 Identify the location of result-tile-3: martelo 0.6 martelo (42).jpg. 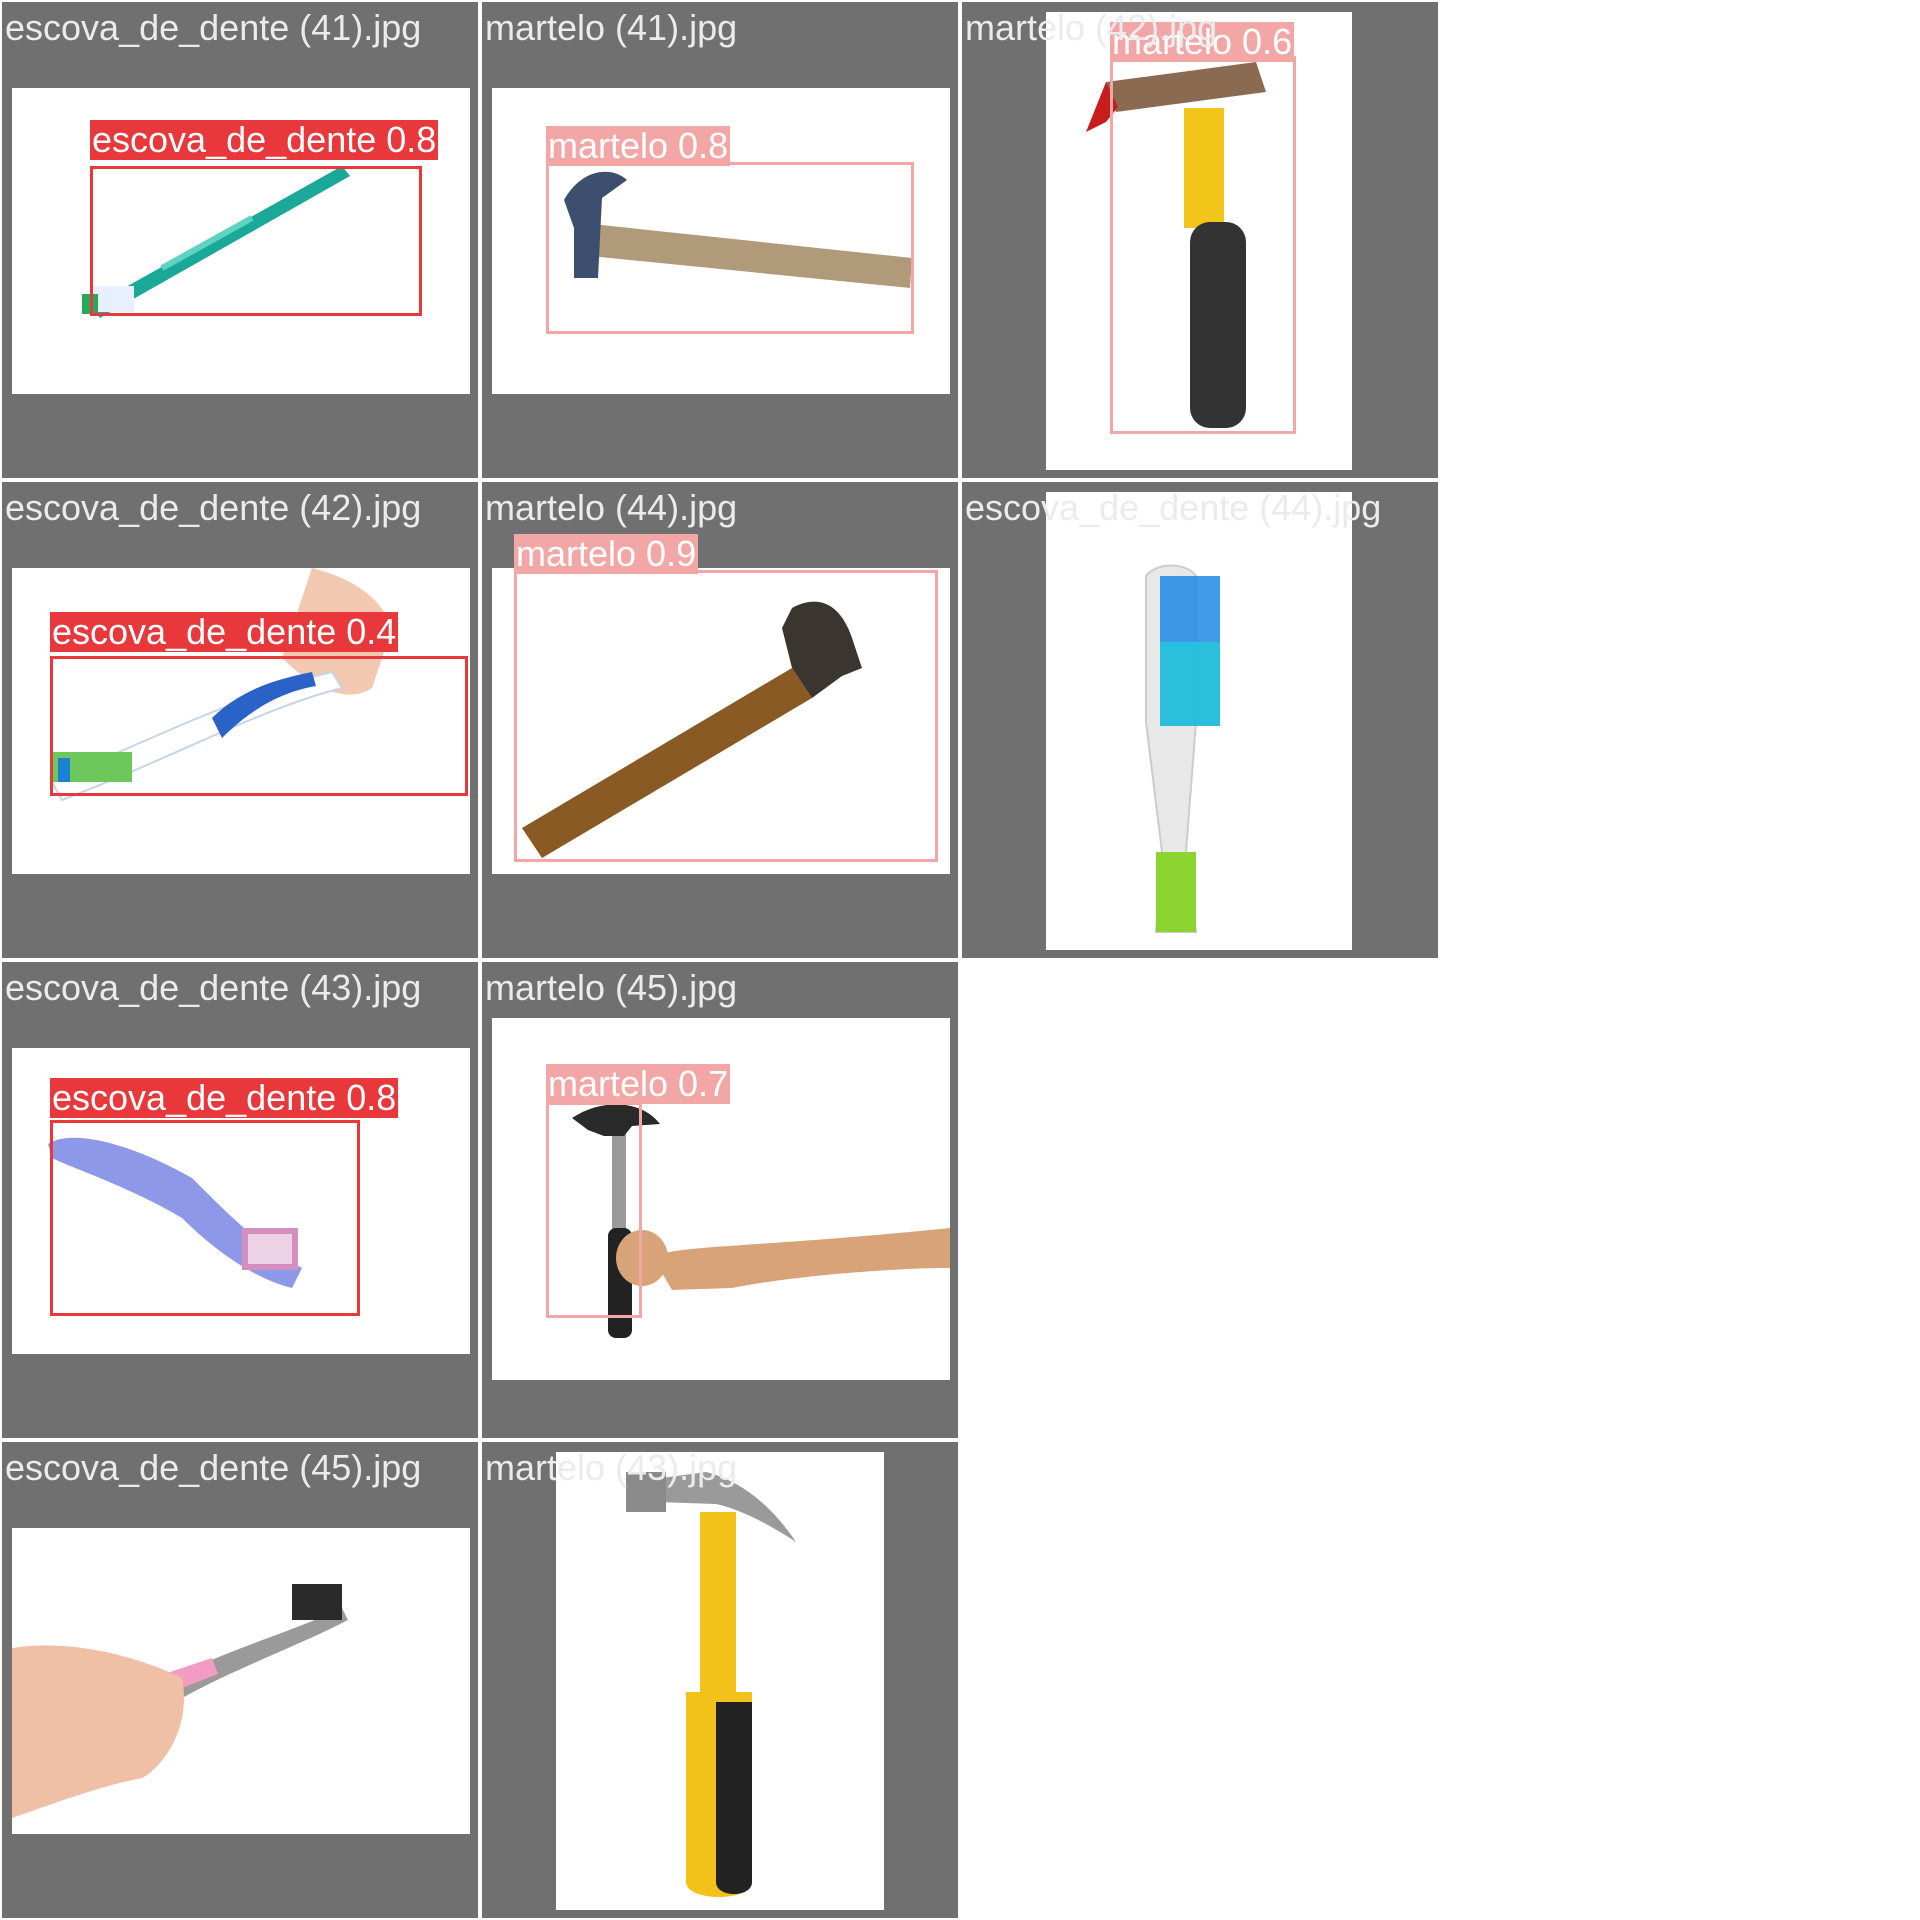
(1200, 240).